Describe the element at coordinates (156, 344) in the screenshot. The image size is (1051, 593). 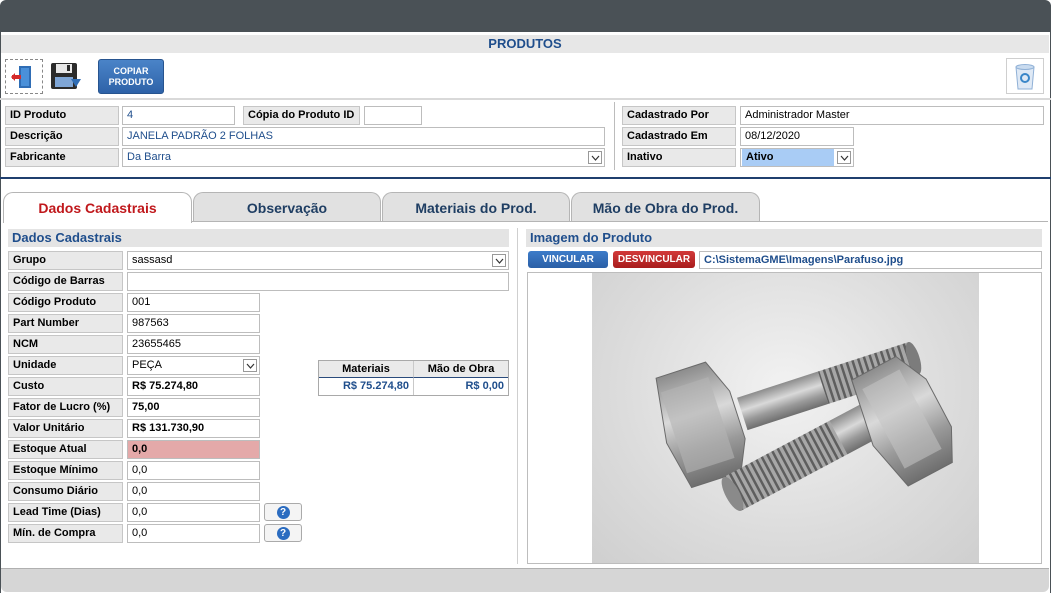
I see `ncm-value: 23655465` at that location.